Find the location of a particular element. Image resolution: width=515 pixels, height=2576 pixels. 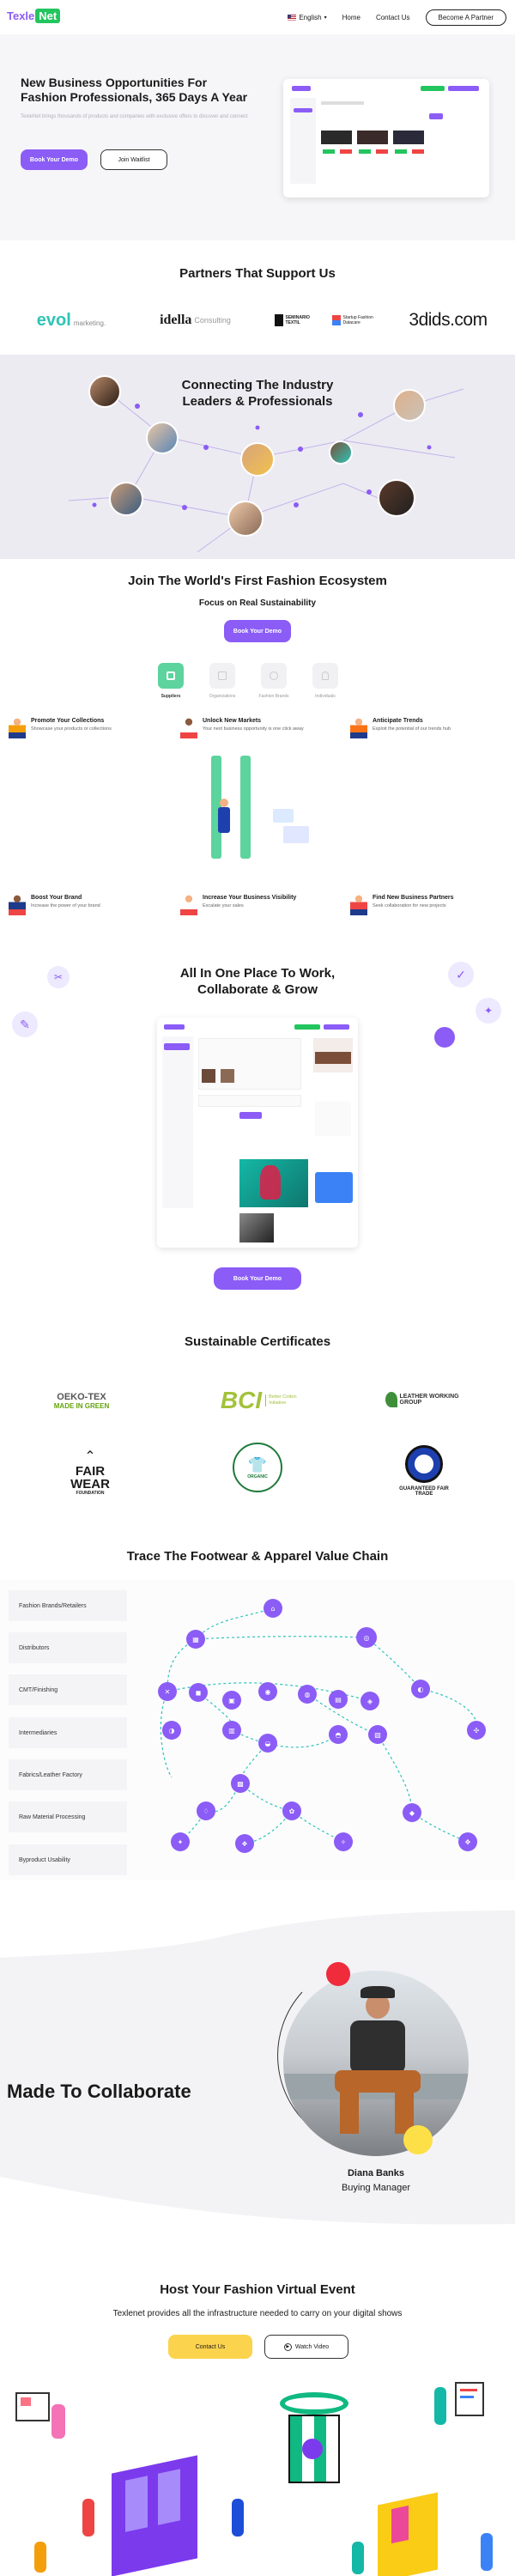

become-partner-button: Become A Partner is located at coordinates (465, 17).